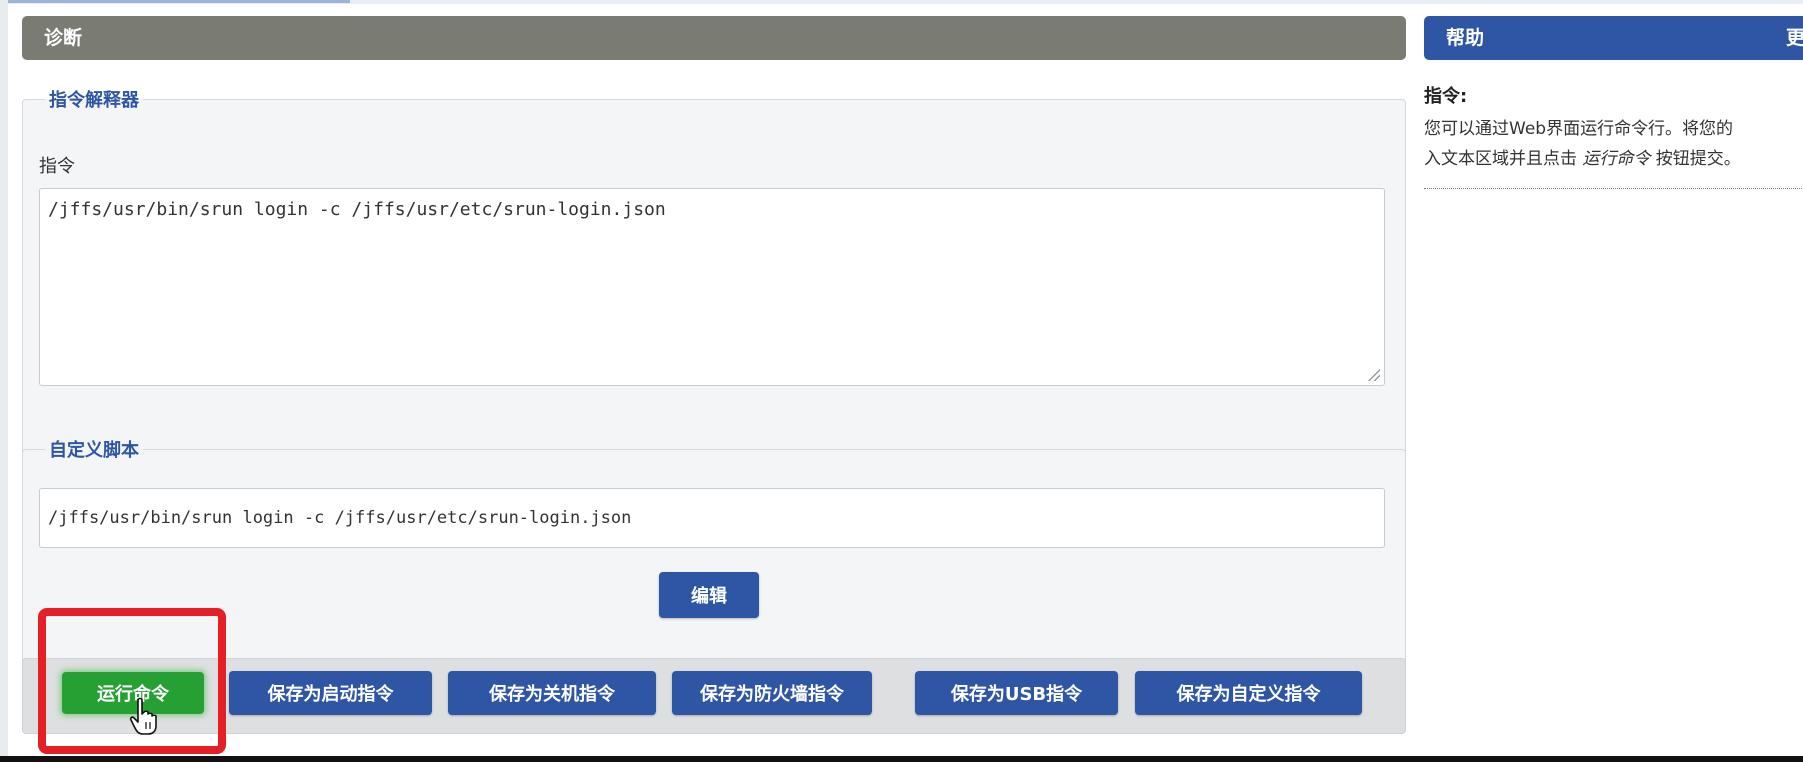 The width and height of the screenshot is (1803, 762). What do you see at coordinates (1248, 693) in the screenshot?
I see `save-custom-button: 保存为自定义指令` at bounding box center [1248, 693].